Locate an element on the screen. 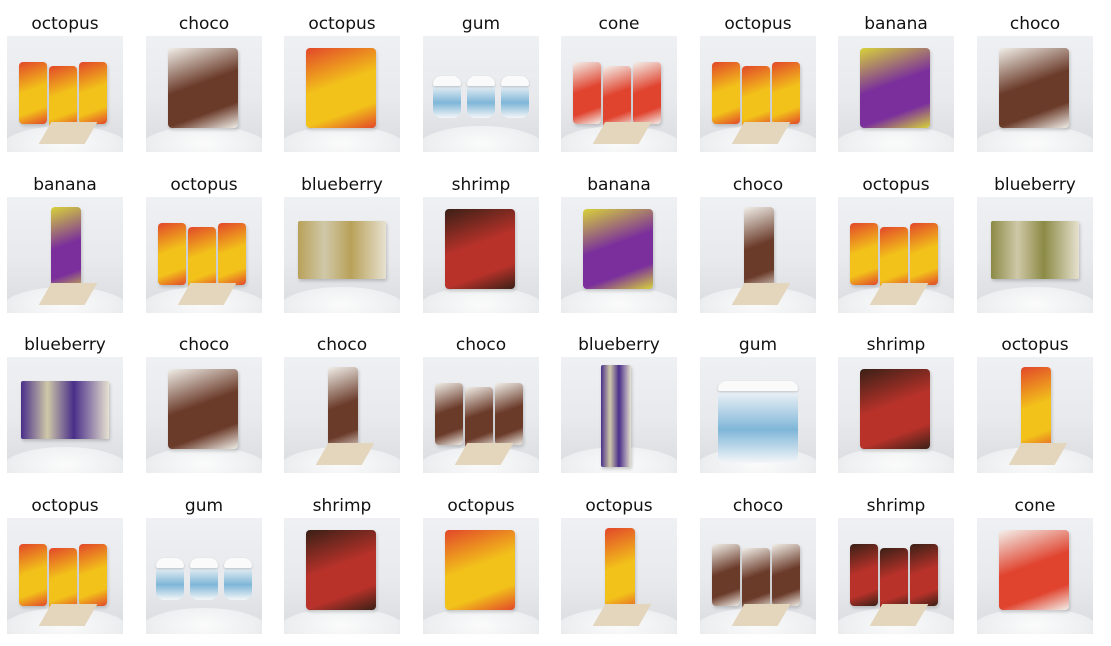 The image size is (1111, 646). image-label: cone is located at coordinates (619, 24).